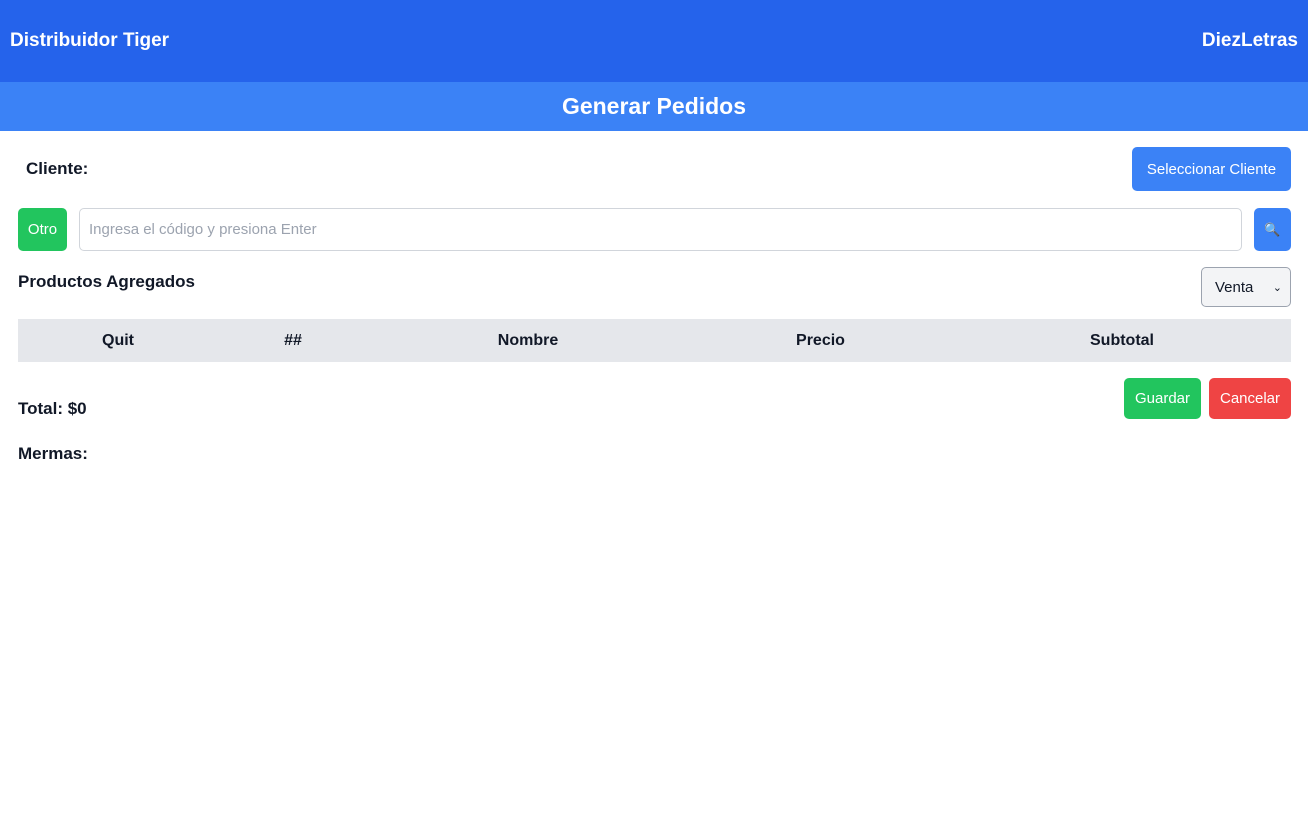 The width and height of the screenshot is (1308, 816). I want to click on column-header-number: ##, so click(293, 340).